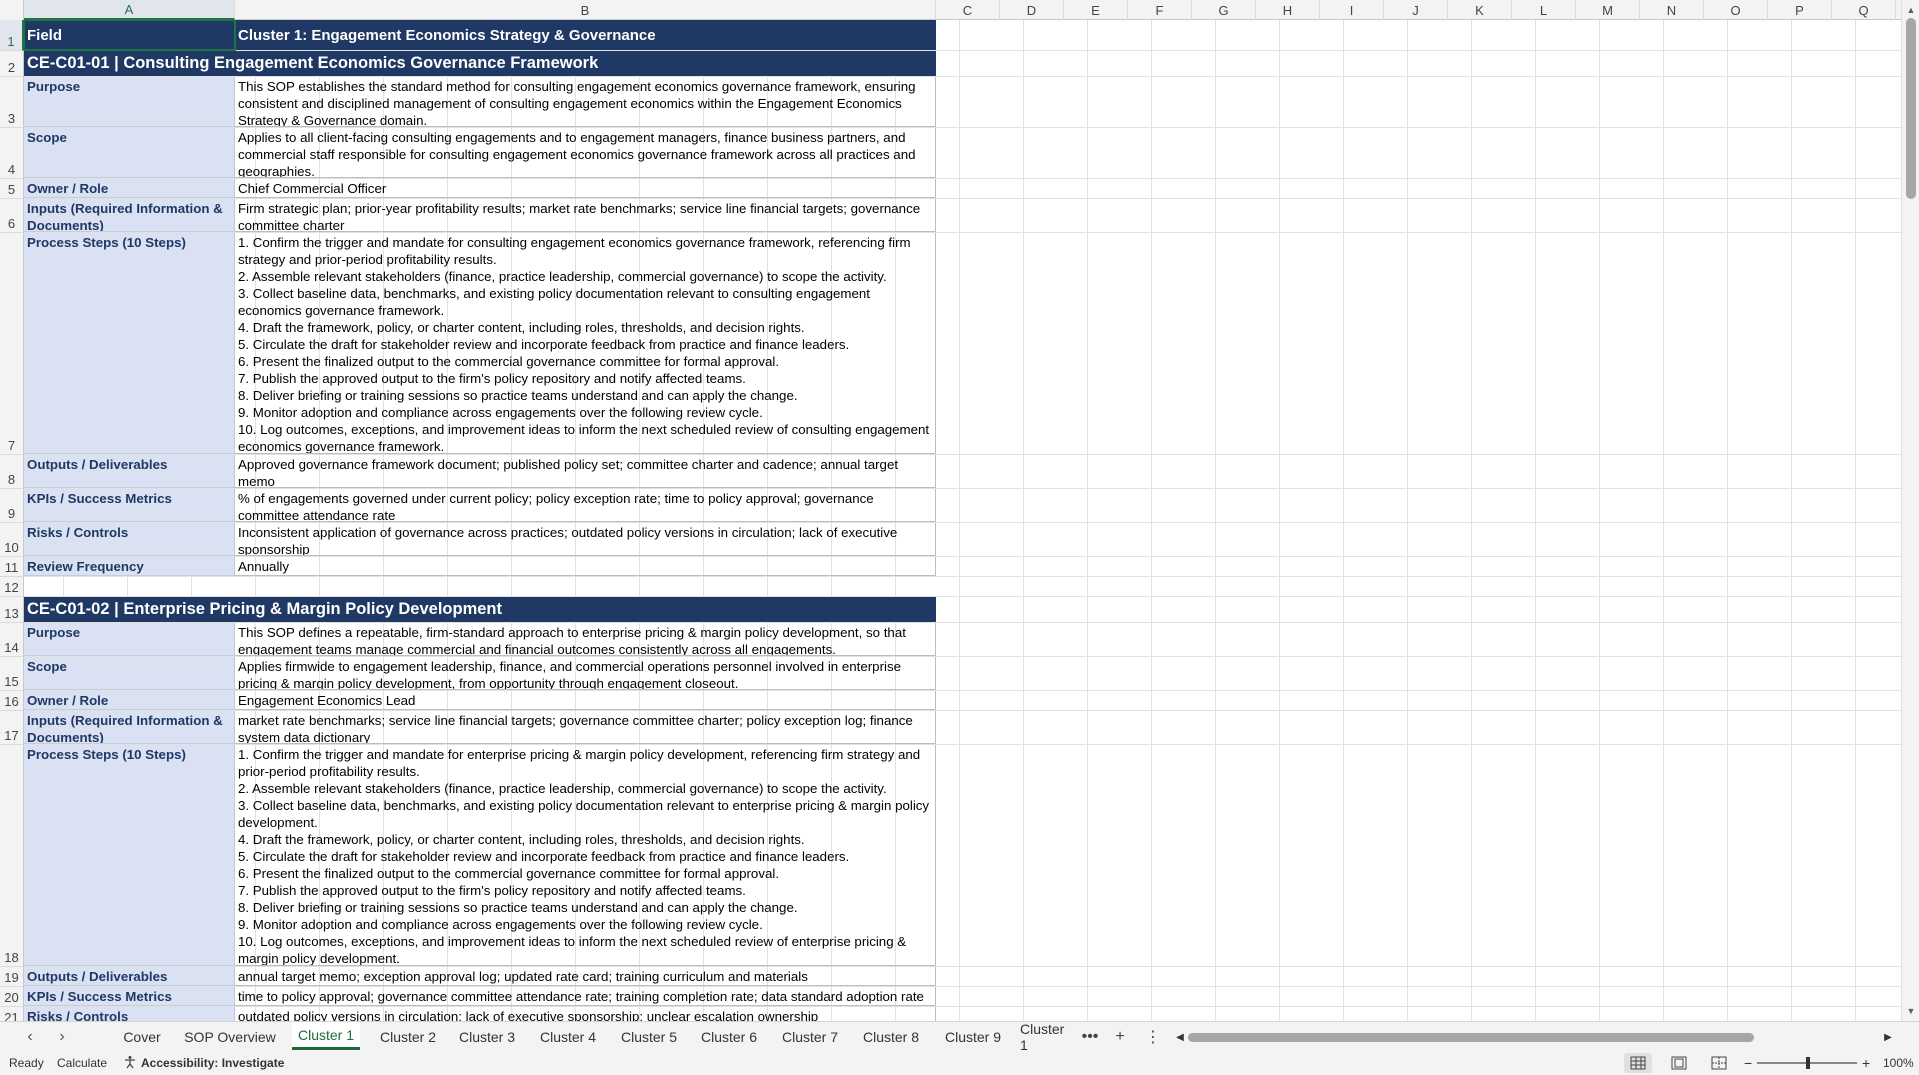  Describe the element at coordinates (129, 188) in the screenshot. I see `field-label: Owner / Role` at that location.